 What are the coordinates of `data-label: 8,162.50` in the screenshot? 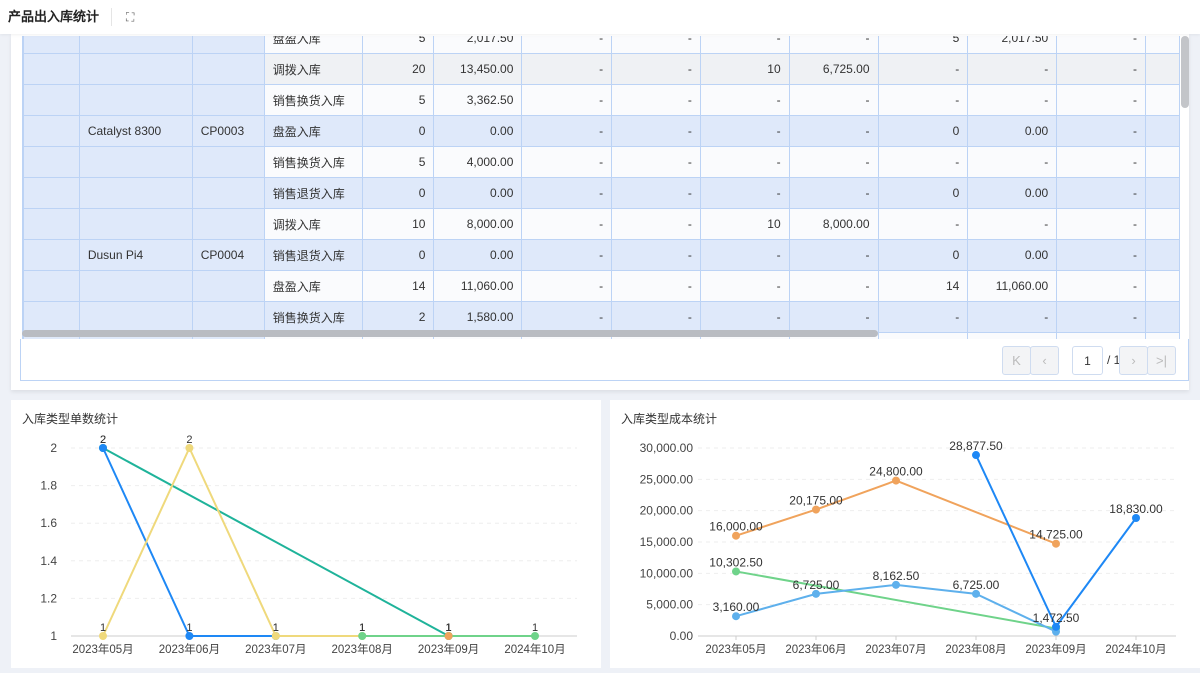 It's located at (896, 576).